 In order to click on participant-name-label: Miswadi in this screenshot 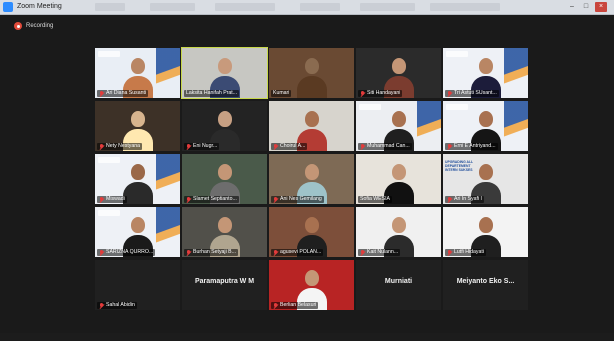, I will do `click(112, 199)`.